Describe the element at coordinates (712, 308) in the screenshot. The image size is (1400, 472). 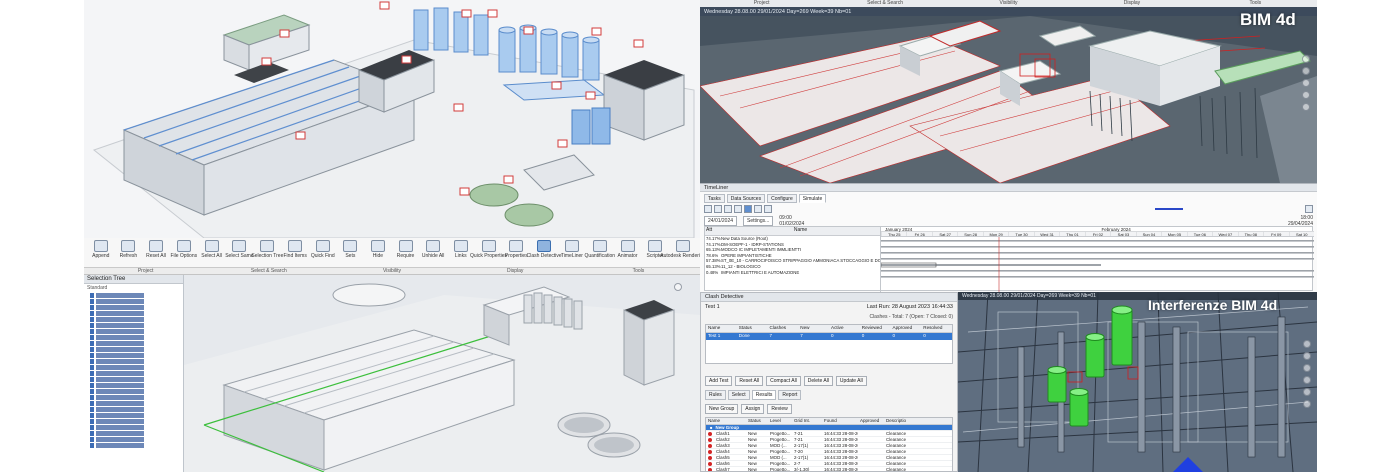
I see `test-name: Test 1` at that location.